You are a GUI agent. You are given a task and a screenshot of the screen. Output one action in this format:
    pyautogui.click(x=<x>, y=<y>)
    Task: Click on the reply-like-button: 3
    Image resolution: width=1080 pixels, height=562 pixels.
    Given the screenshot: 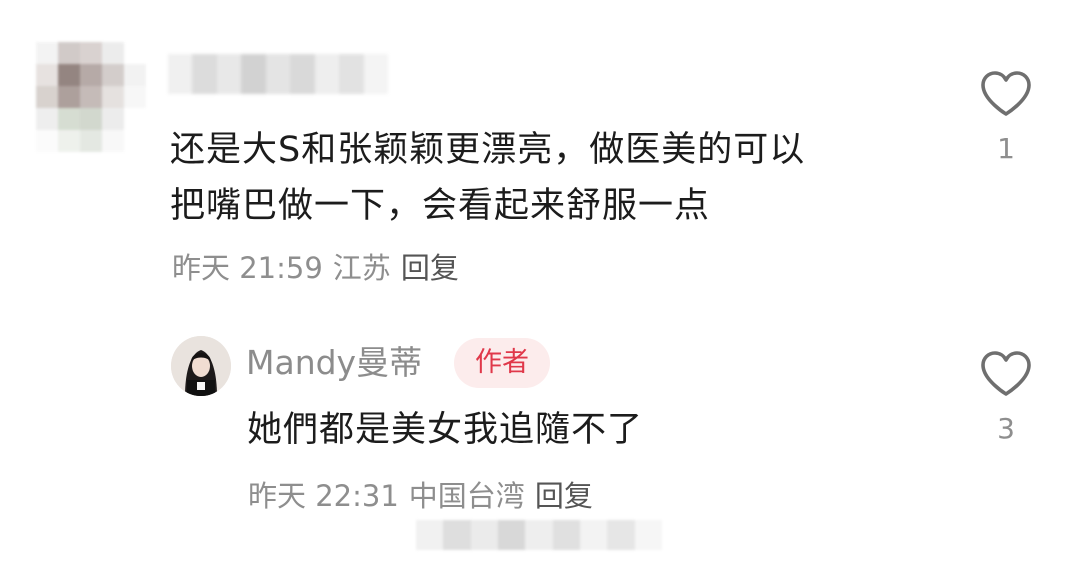 What is the action you would take?
    pyautogui.click(x=1006, y=397)
    